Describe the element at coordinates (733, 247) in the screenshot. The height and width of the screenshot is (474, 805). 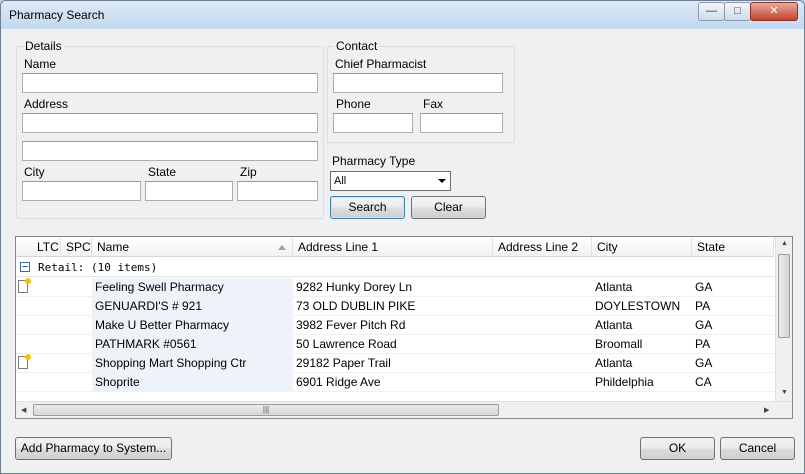
I see `column-header-state: State` at that location.